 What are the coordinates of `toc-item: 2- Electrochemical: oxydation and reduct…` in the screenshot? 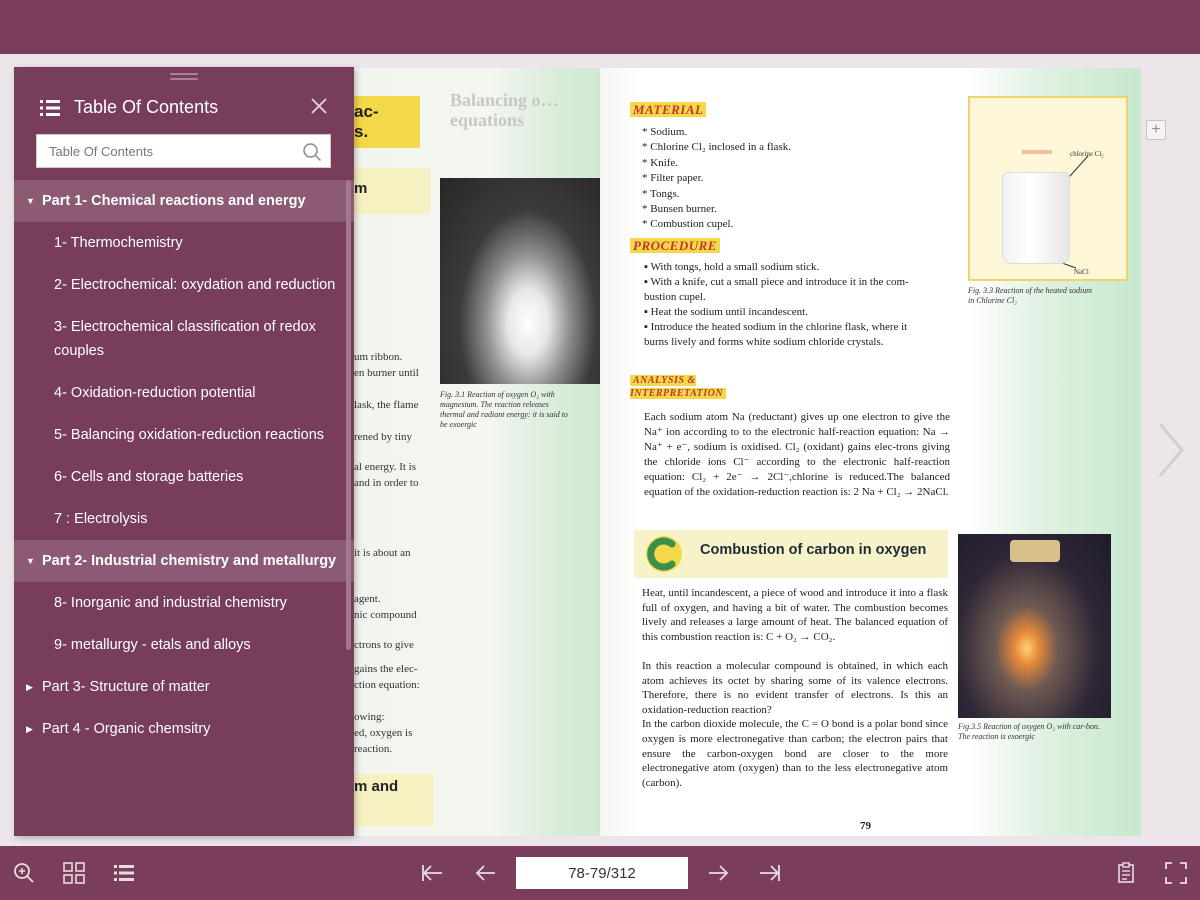 It's located at (184, 285).